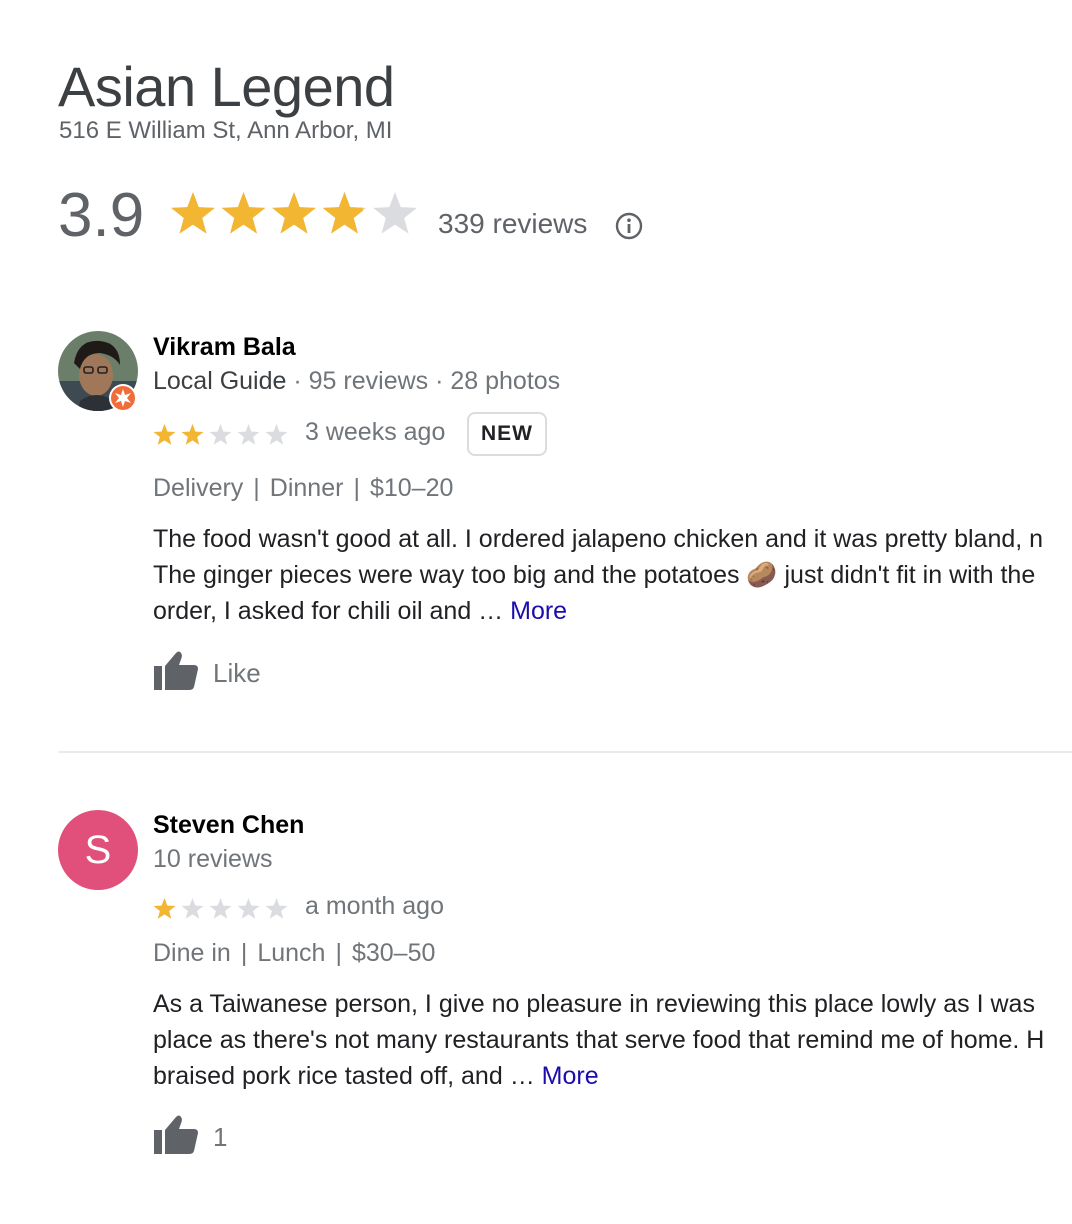  I want to click on tag-meal: Dinner, so click(306, 488).